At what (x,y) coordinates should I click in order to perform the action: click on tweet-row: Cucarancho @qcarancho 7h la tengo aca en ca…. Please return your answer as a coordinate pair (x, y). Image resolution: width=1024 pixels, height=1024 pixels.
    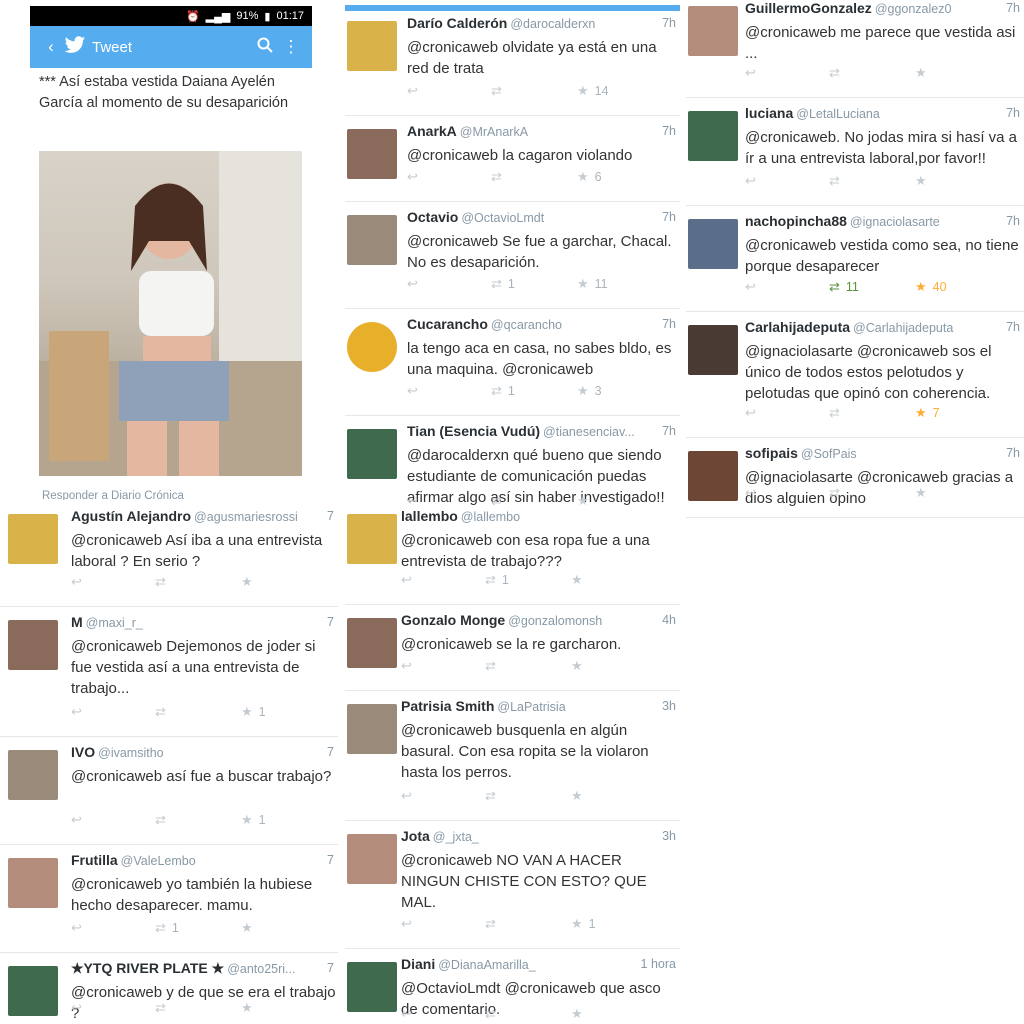
    Looking at the image, I should click on (512, 362).